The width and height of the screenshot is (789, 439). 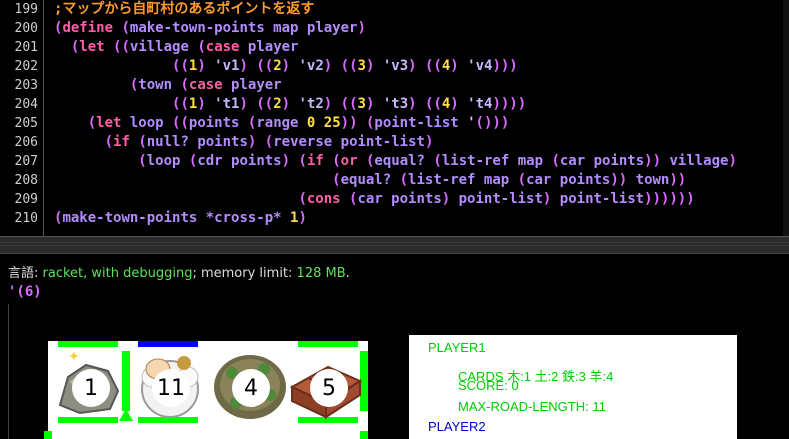 I want to click on code-line: (let ((village (case player, so click(x=184, y=47).